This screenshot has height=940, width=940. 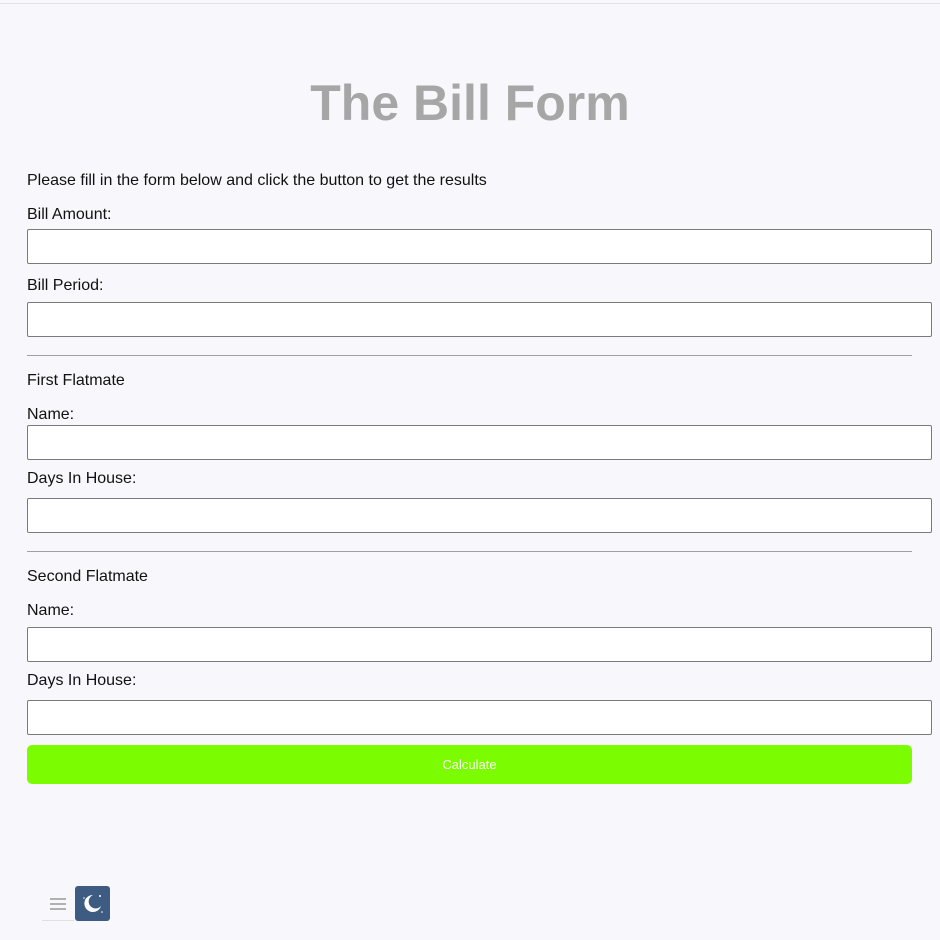 I want to click on flatmate1-name-input, so click(x=479, y=442).